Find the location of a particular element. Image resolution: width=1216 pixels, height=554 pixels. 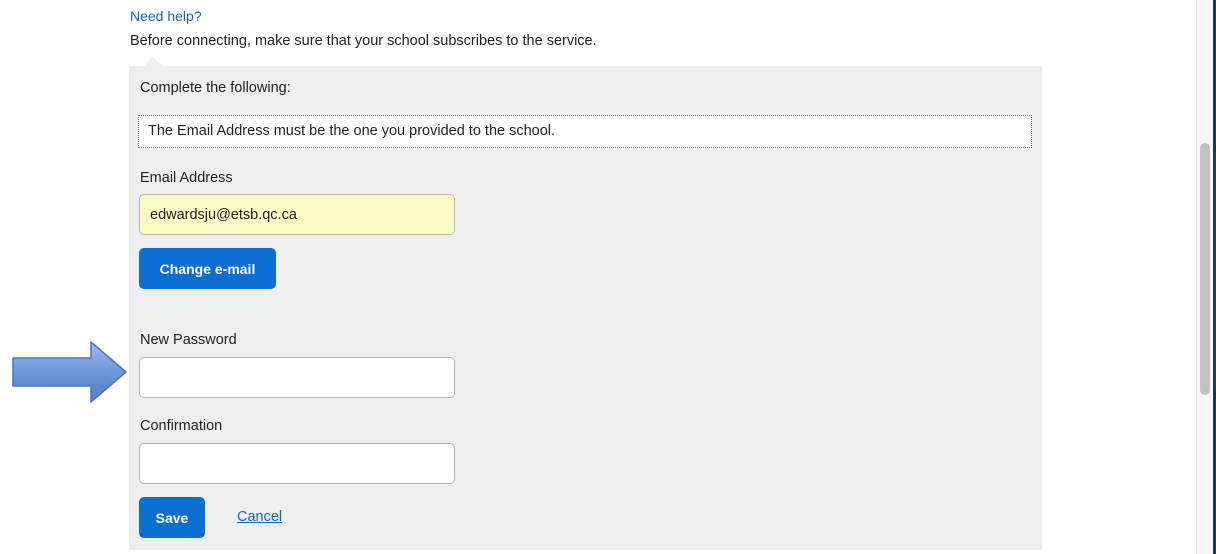

section-label: Complete the following: is located at coordinates (215, 88).